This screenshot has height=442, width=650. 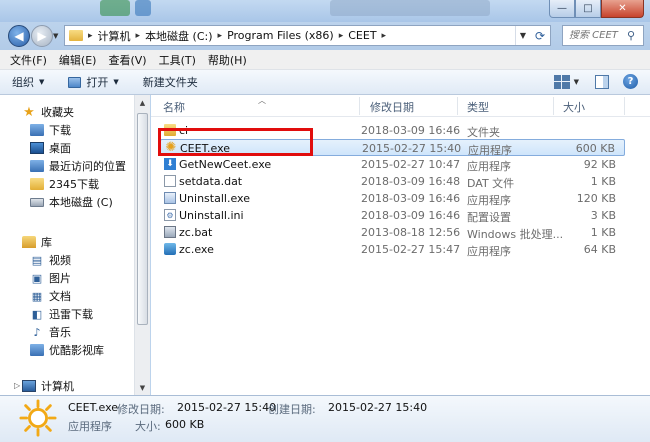 What do you see at coordinates (37, 242) in the screenshot?
I see `nav-libraries: 库` at bounding box center [37, 242].